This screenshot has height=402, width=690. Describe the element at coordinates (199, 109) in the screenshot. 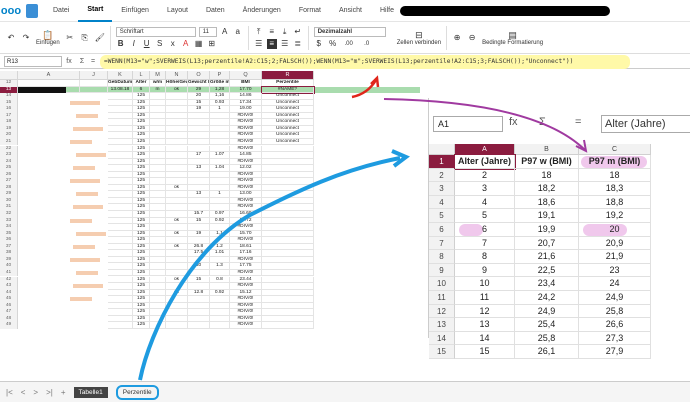

I see `table-cell: 19` at that location.